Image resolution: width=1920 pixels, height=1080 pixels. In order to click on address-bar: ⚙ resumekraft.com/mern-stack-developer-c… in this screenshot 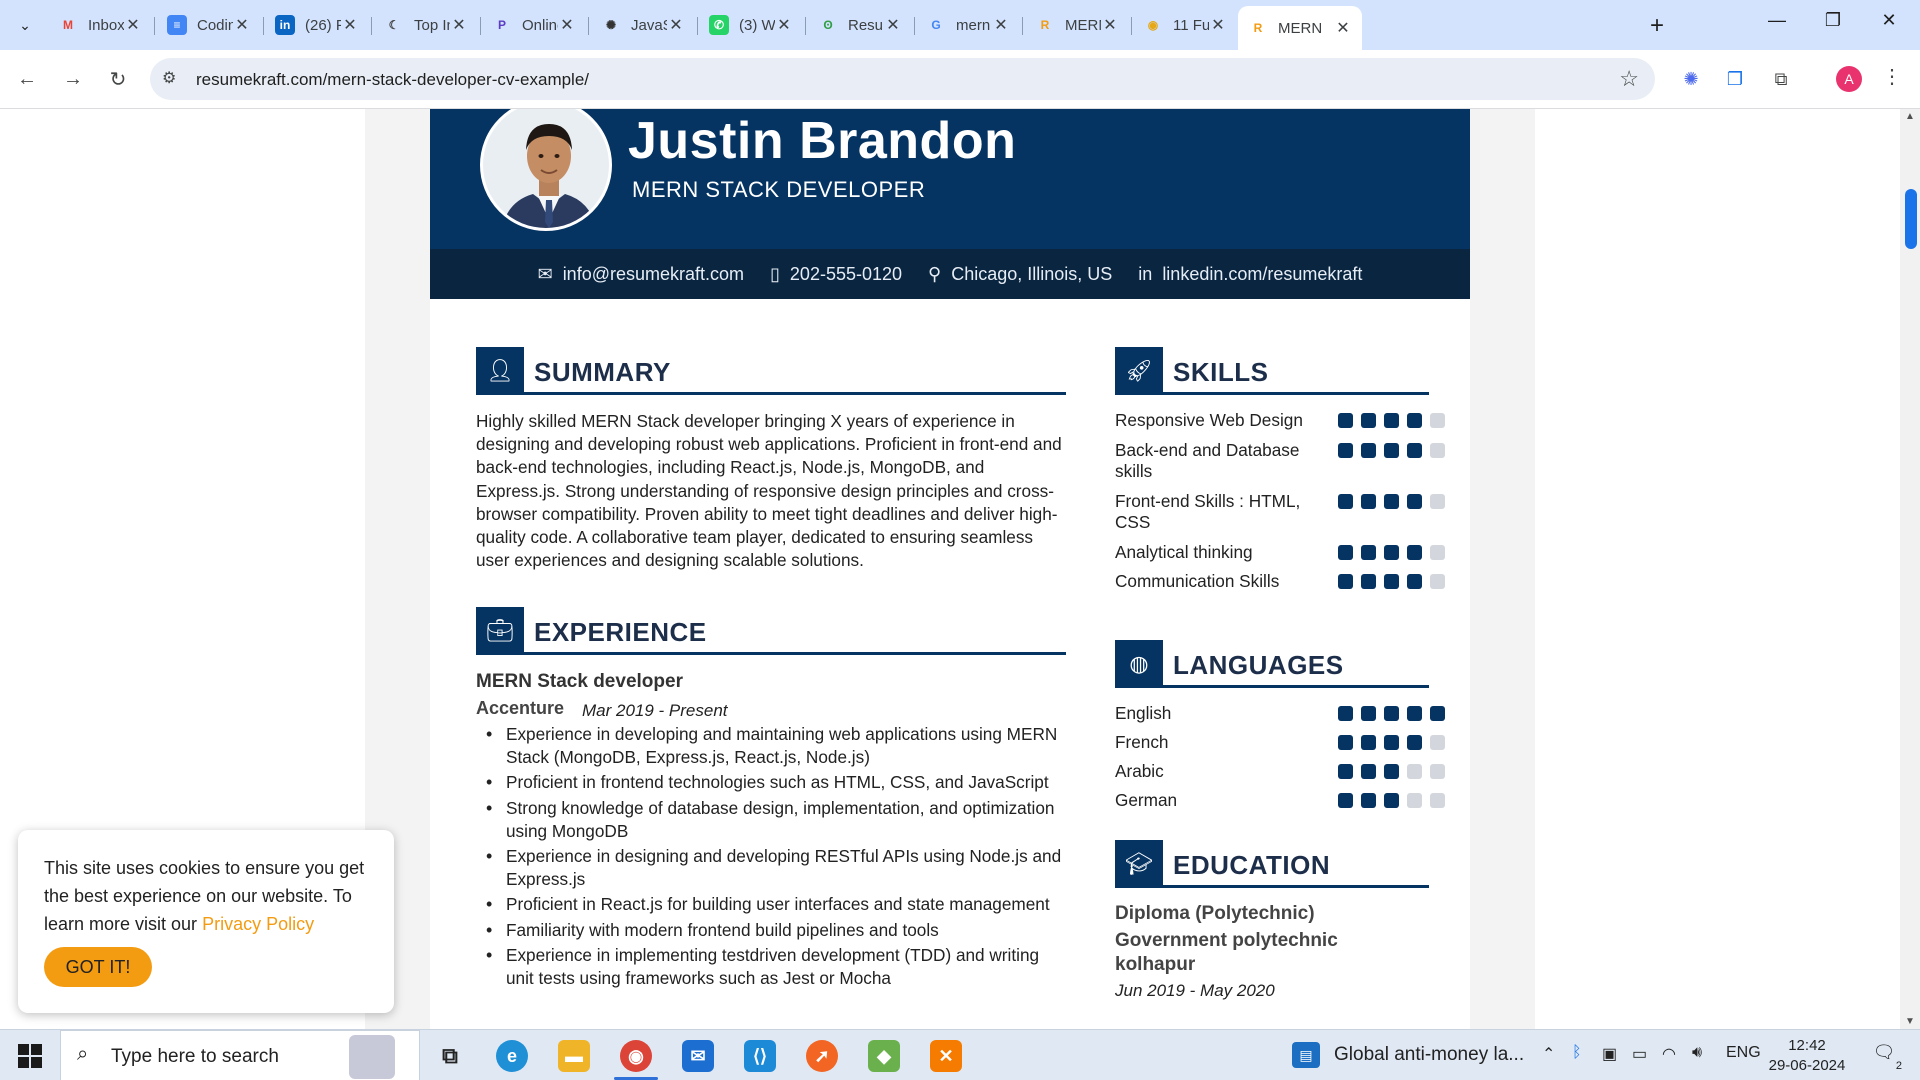, I will do `click(902, 79)`.